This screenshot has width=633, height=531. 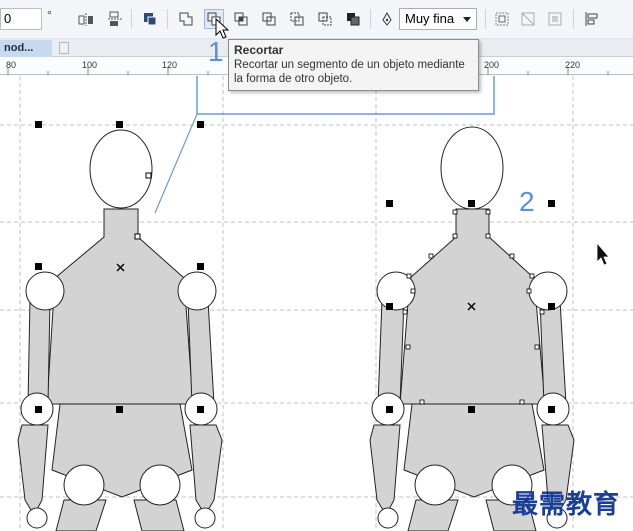 I want to click on chevron-down-icon, so click(x=467, y=19).